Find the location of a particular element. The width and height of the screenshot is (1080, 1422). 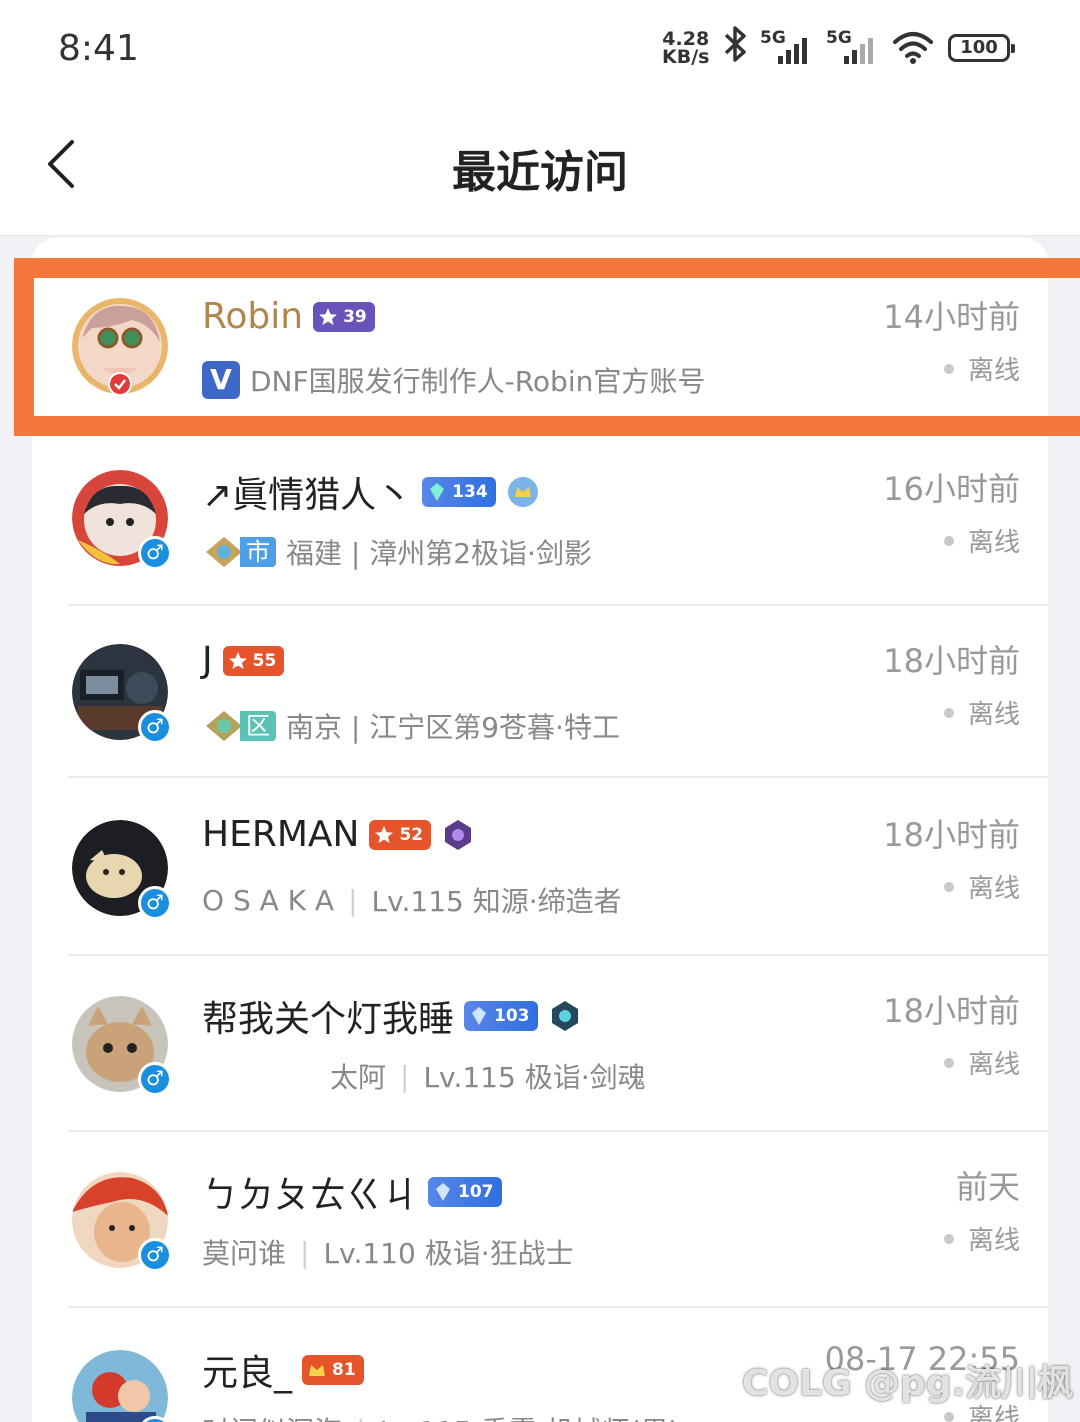

bluetooth-icon is located at coordinates (735, 48).